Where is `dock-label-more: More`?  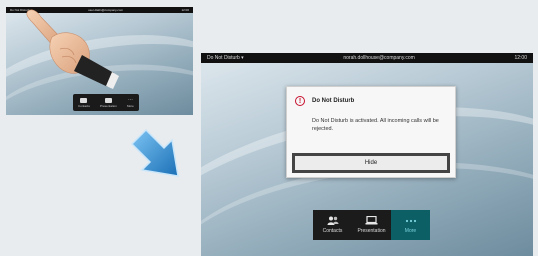 dock-label-more: More is located at coordinates (410, 231).